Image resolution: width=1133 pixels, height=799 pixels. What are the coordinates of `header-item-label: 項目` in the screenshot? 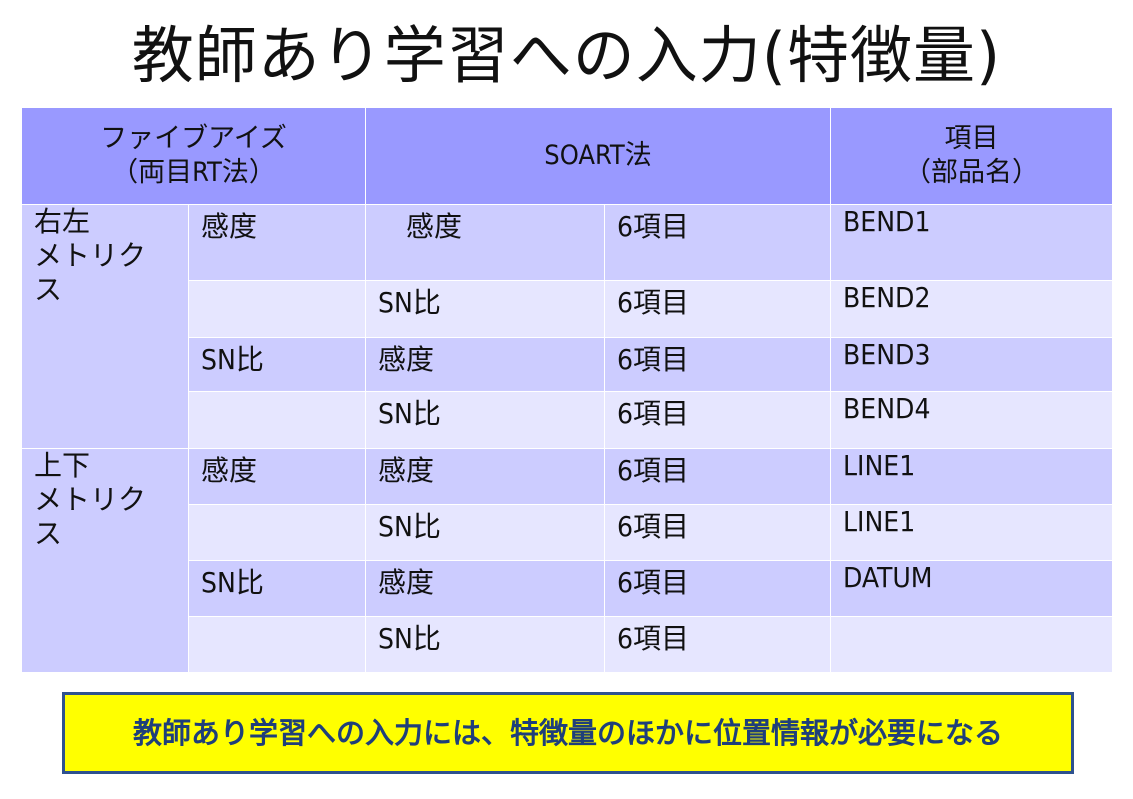 It's located at (971, 138).